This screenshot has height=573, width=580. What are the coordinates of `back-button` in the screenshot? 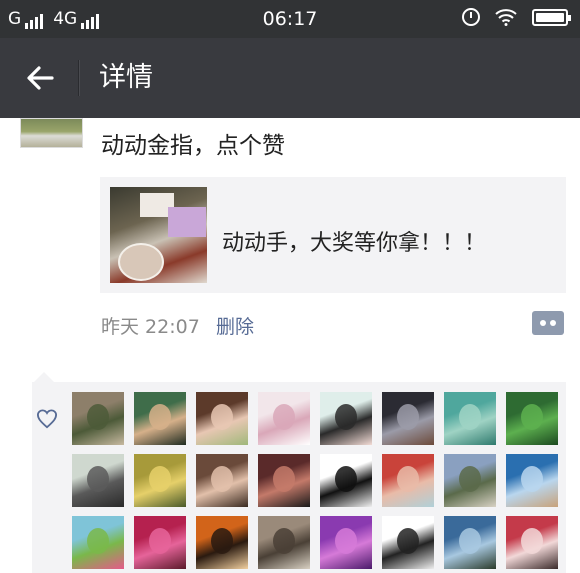 It's located at (40, 78).